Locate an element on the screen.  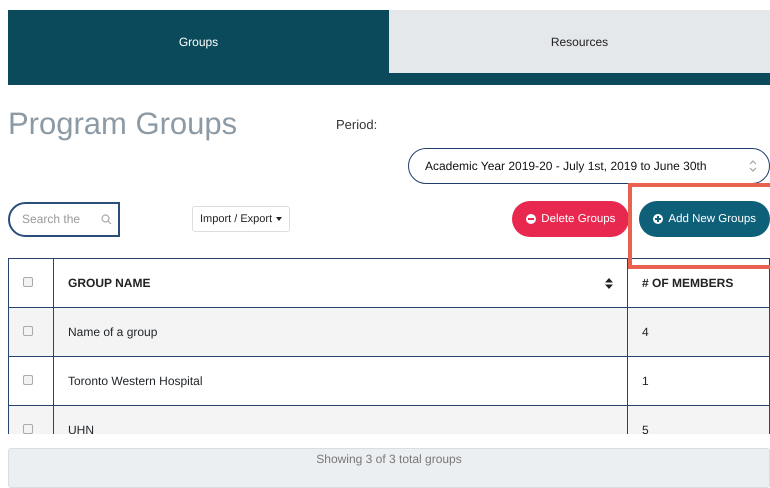
search-field: Search the is located at coordinates (64, 219).